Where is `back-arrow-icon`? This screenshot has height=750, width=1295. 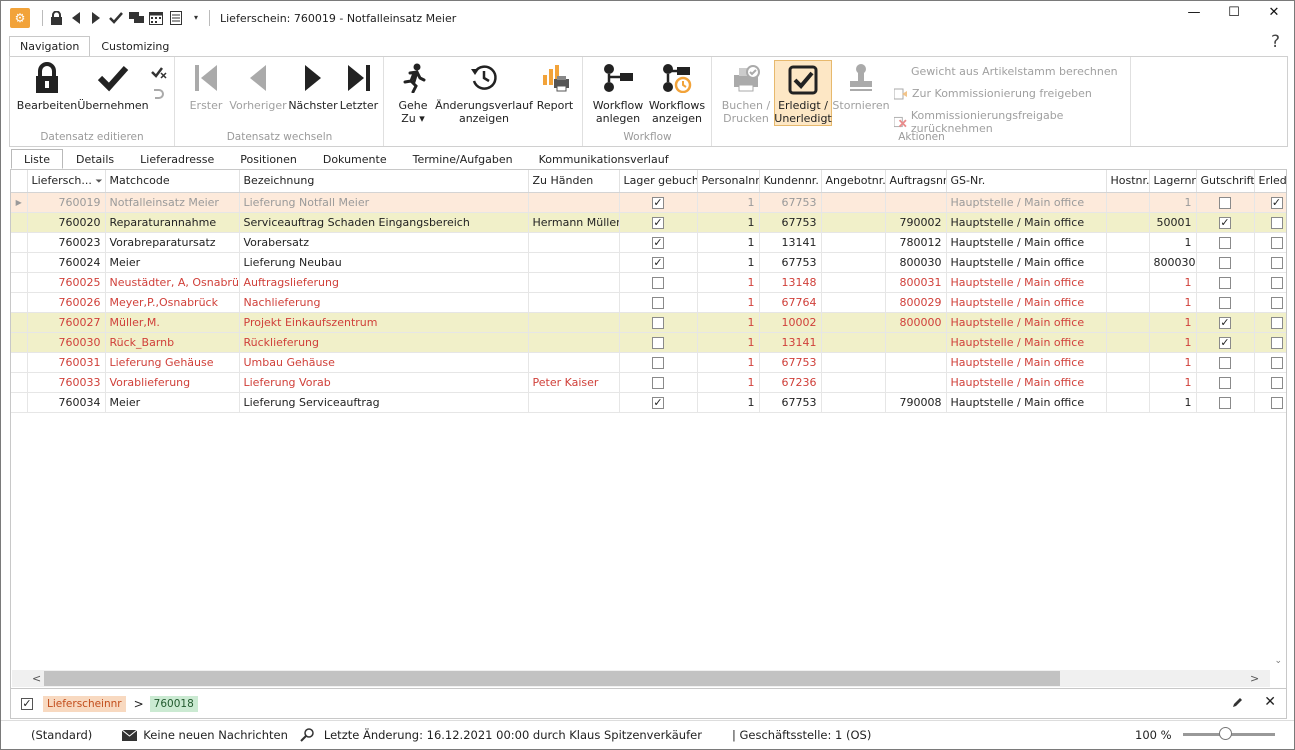 back-arrow-icon is located at coordinates (76, 18).